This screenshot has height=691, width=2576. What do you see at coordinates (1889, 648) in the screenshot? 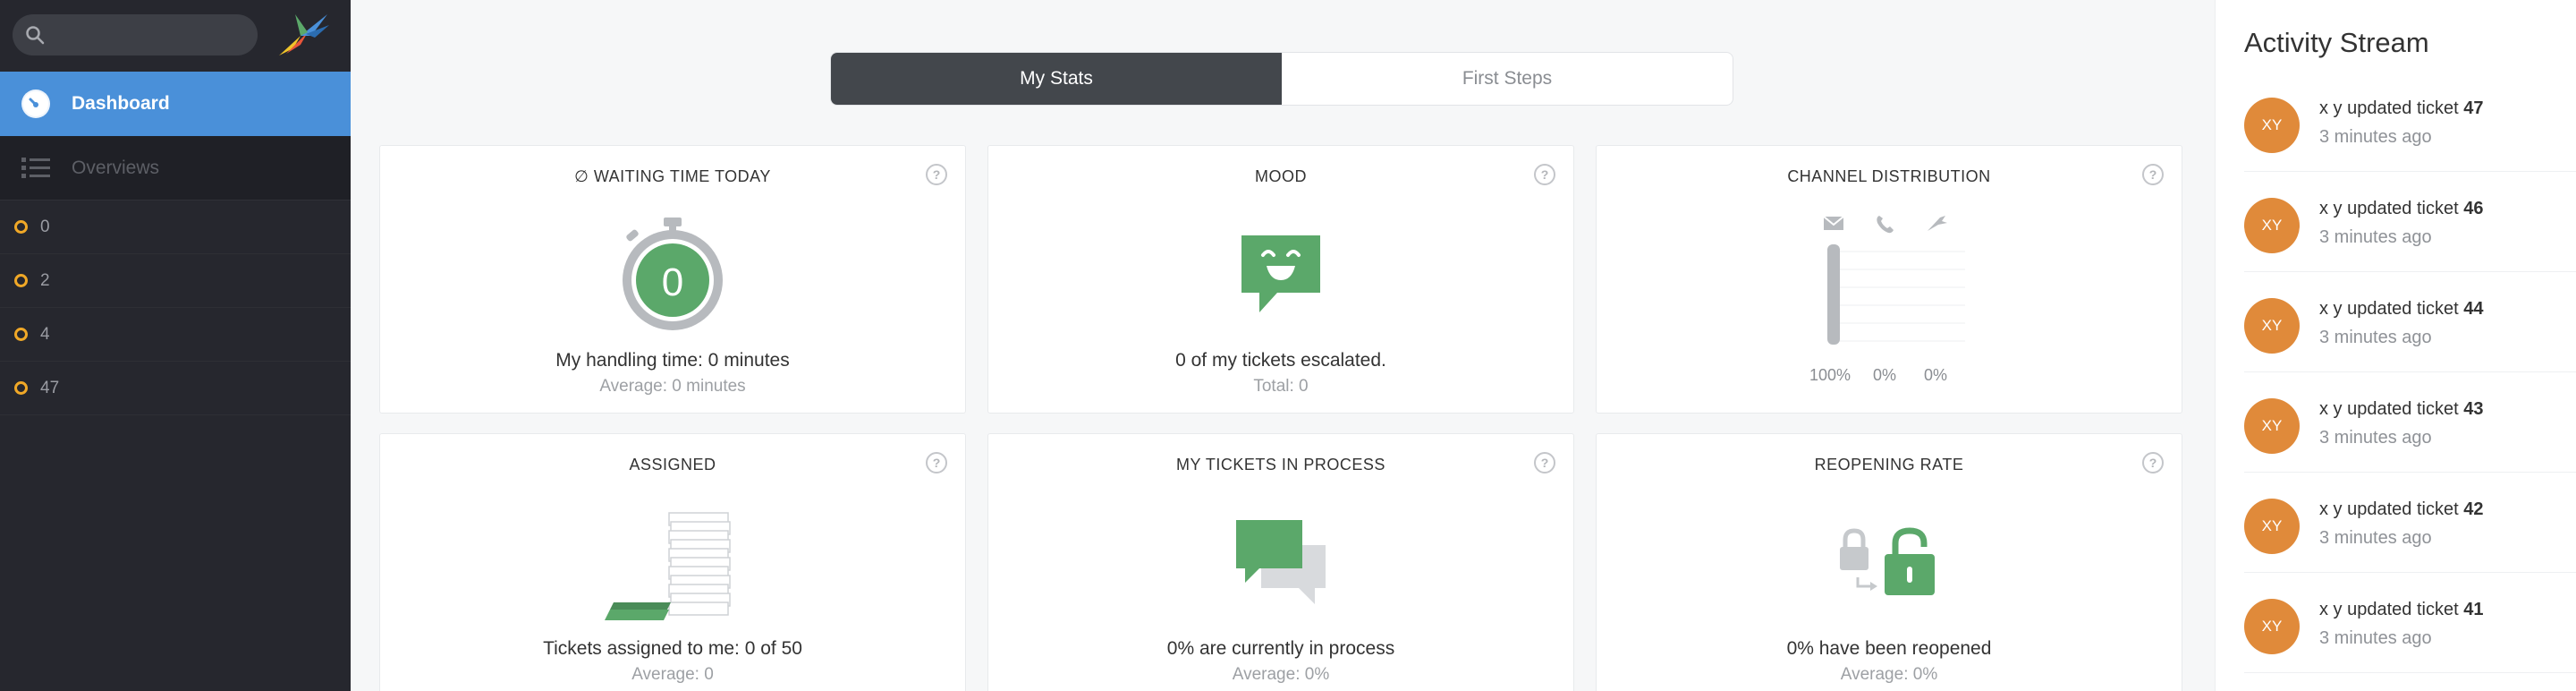
I see `reopened-text: 0% have been reopened` at bounding box center [1889, 648].